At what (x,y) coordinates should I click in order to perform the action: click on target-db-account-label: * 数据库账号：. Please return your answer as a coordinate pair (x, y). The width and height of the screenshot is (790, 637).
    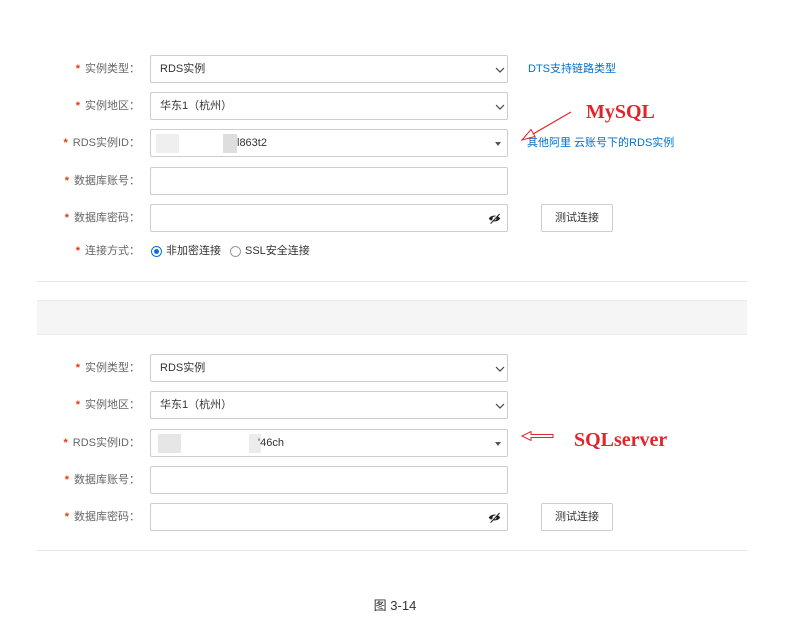
    Looking at the image, I should click on (102, 480).